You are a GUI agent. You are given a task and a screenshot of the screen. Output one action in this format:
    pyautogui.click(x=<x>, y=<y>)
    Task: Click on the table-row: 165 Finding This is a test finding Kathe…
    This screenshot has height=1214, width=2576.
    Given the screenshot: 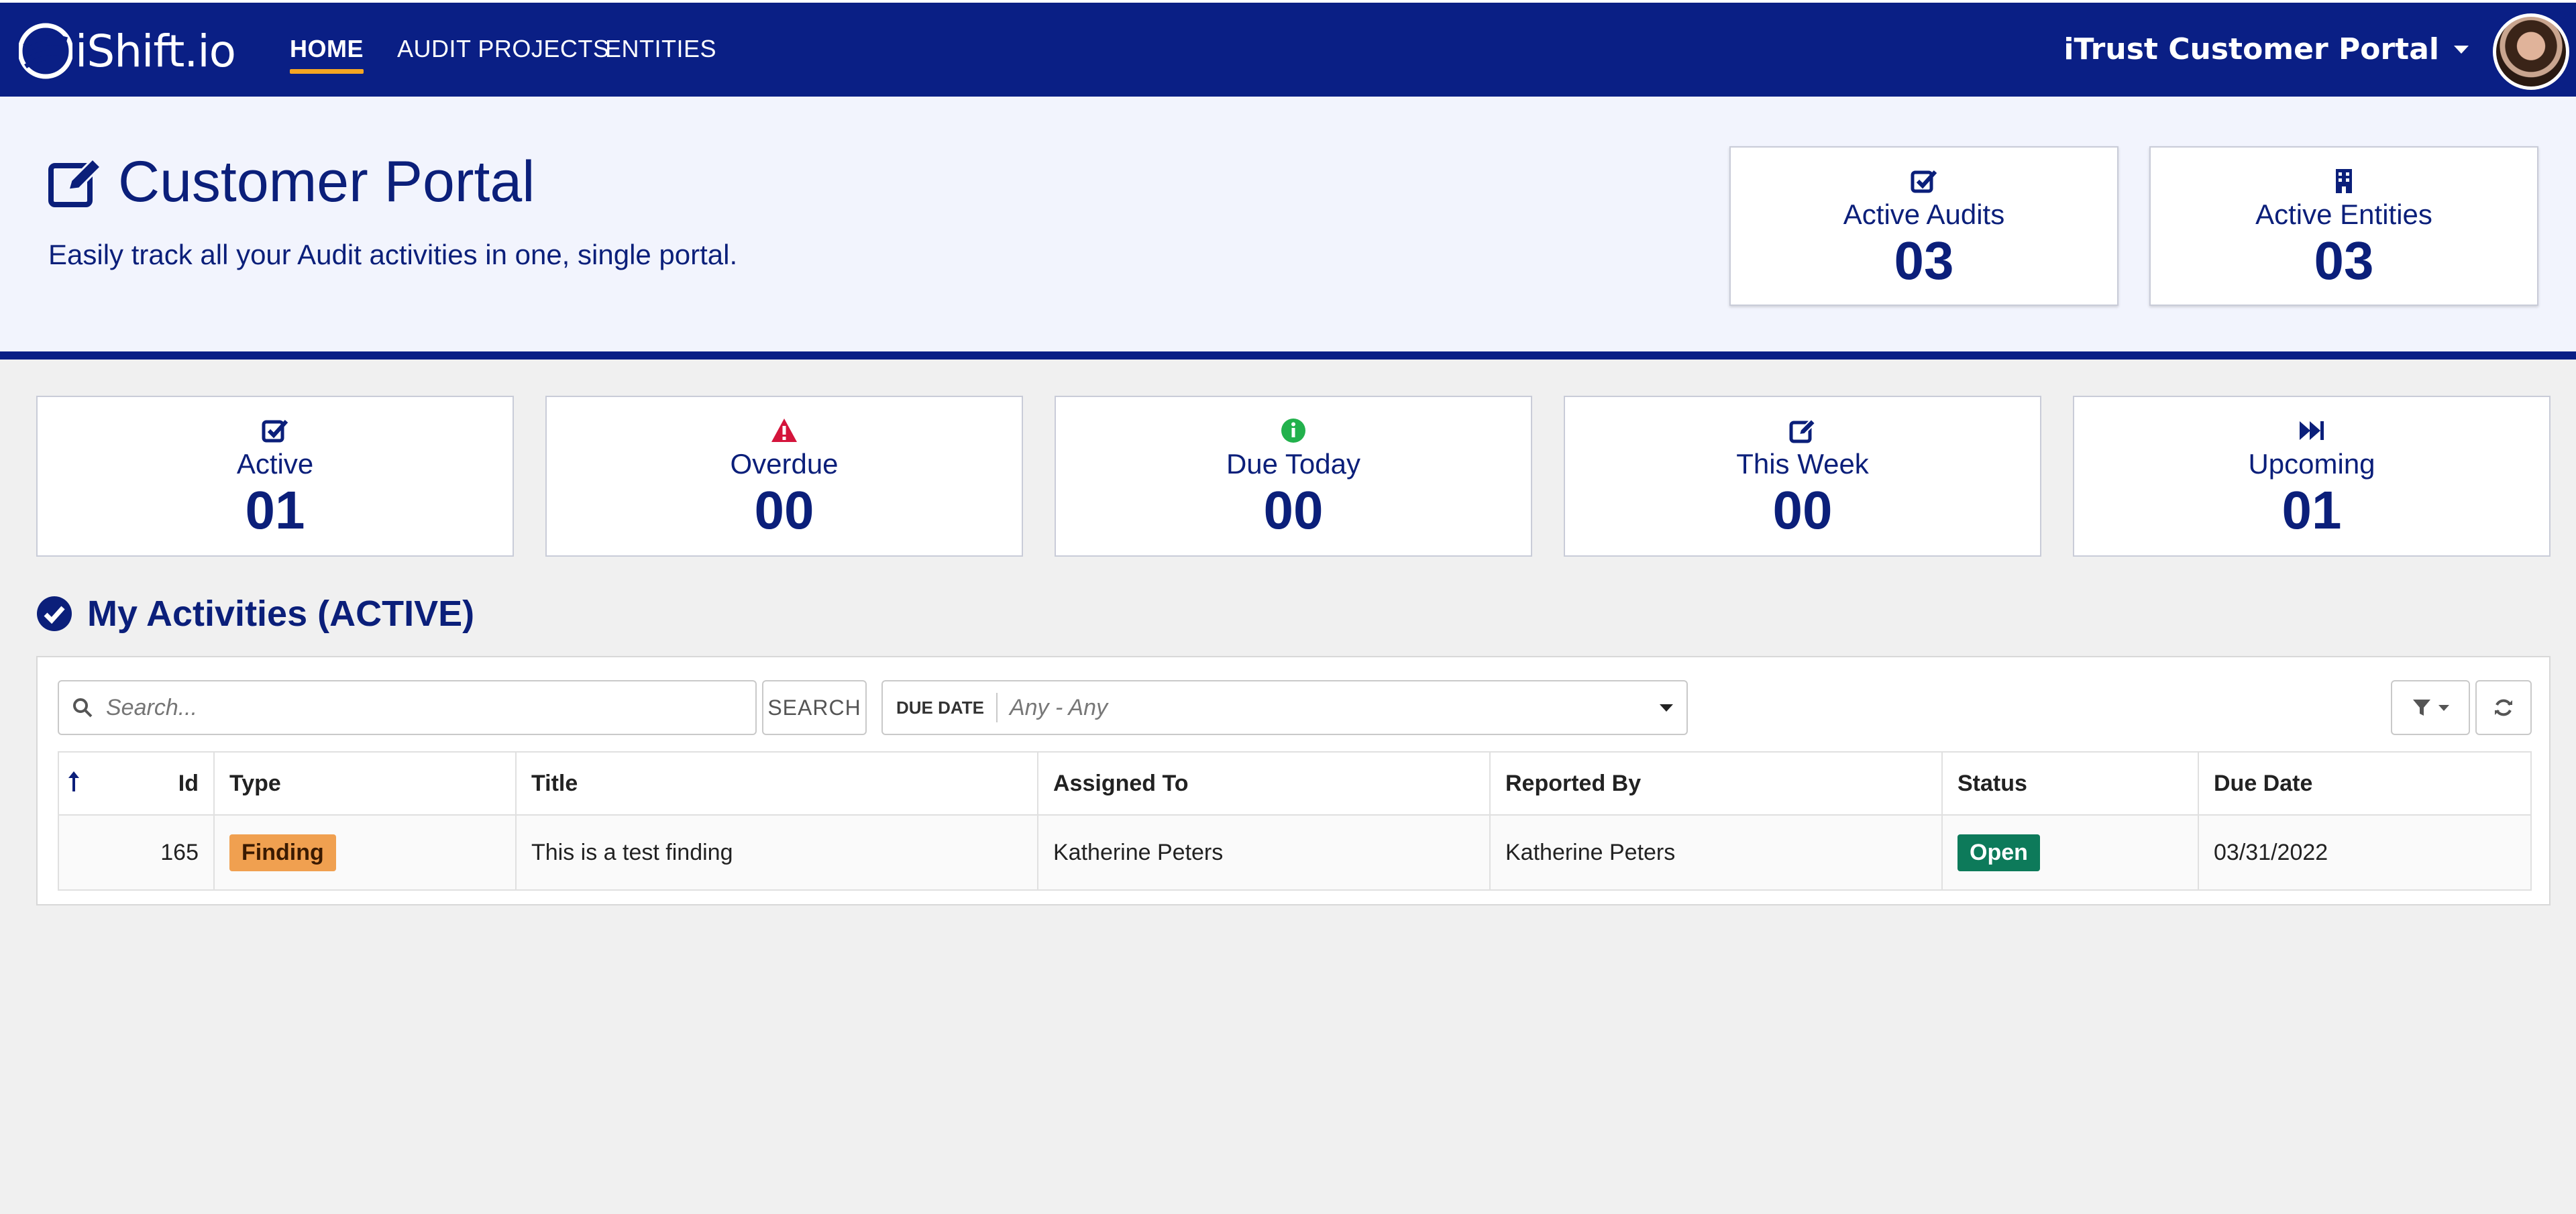 What is the action you would take?
    pyautogui.click(x=1295, y=852)
    